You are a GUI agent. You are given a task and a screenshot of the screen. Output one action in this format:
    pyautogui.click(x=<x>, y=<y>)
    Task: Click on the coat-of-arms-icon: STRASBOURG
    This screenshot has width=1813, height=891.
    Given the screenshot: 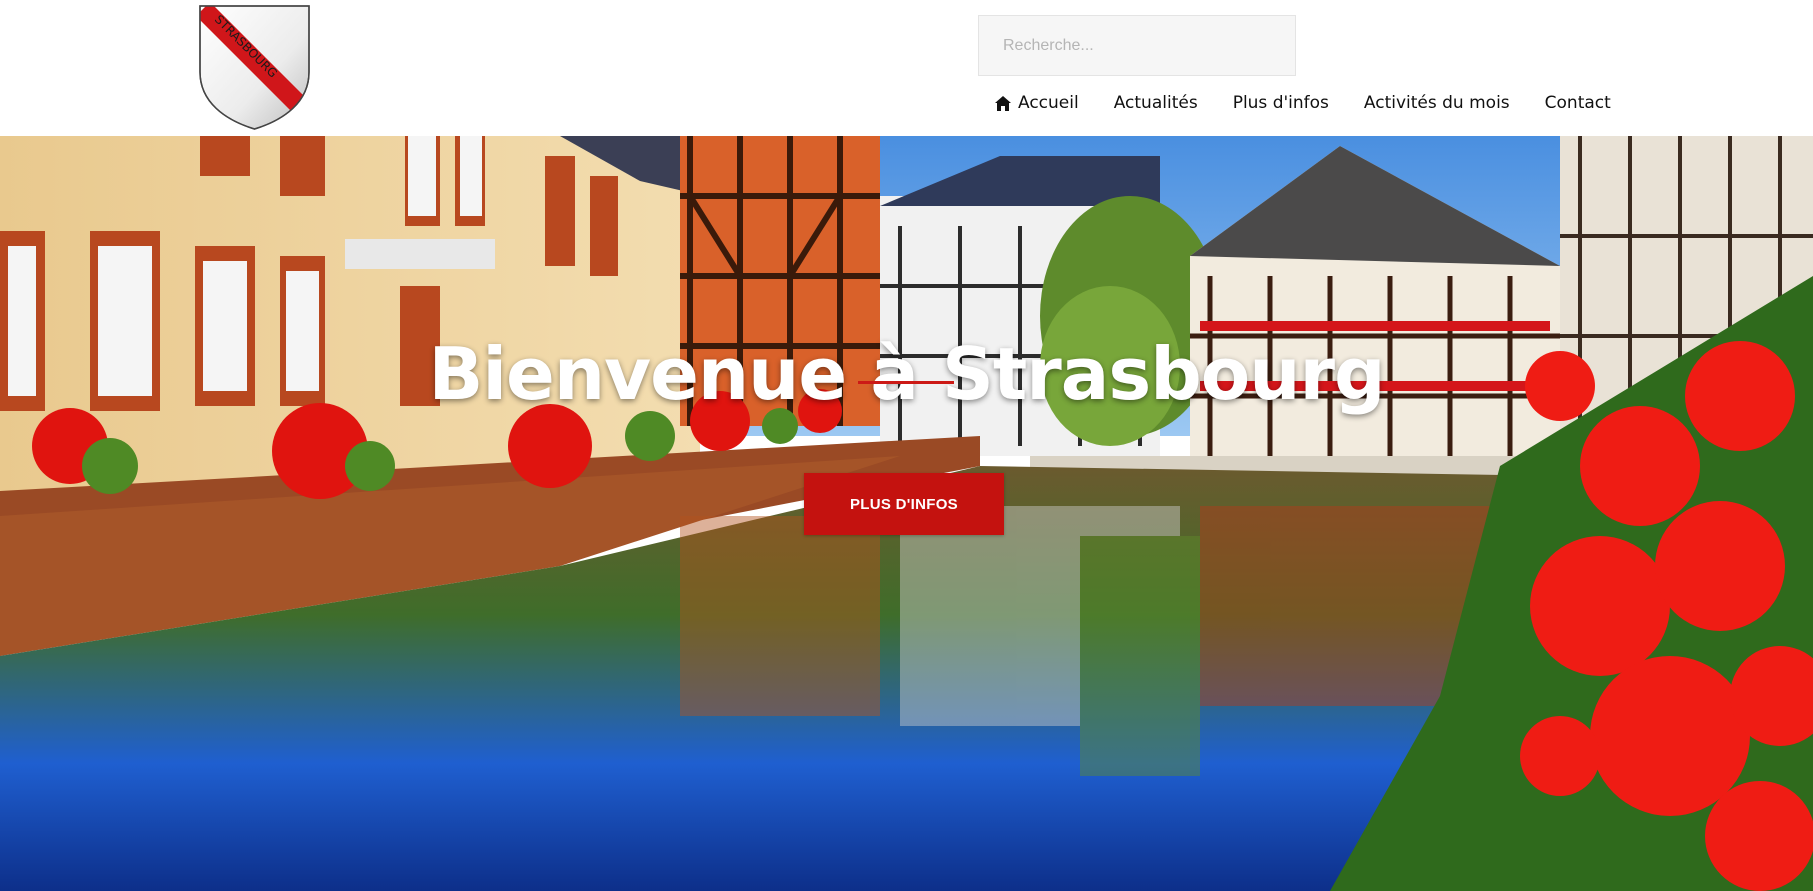 What is the action you would take?
    pyautogui.click(x=254, y=67)
    